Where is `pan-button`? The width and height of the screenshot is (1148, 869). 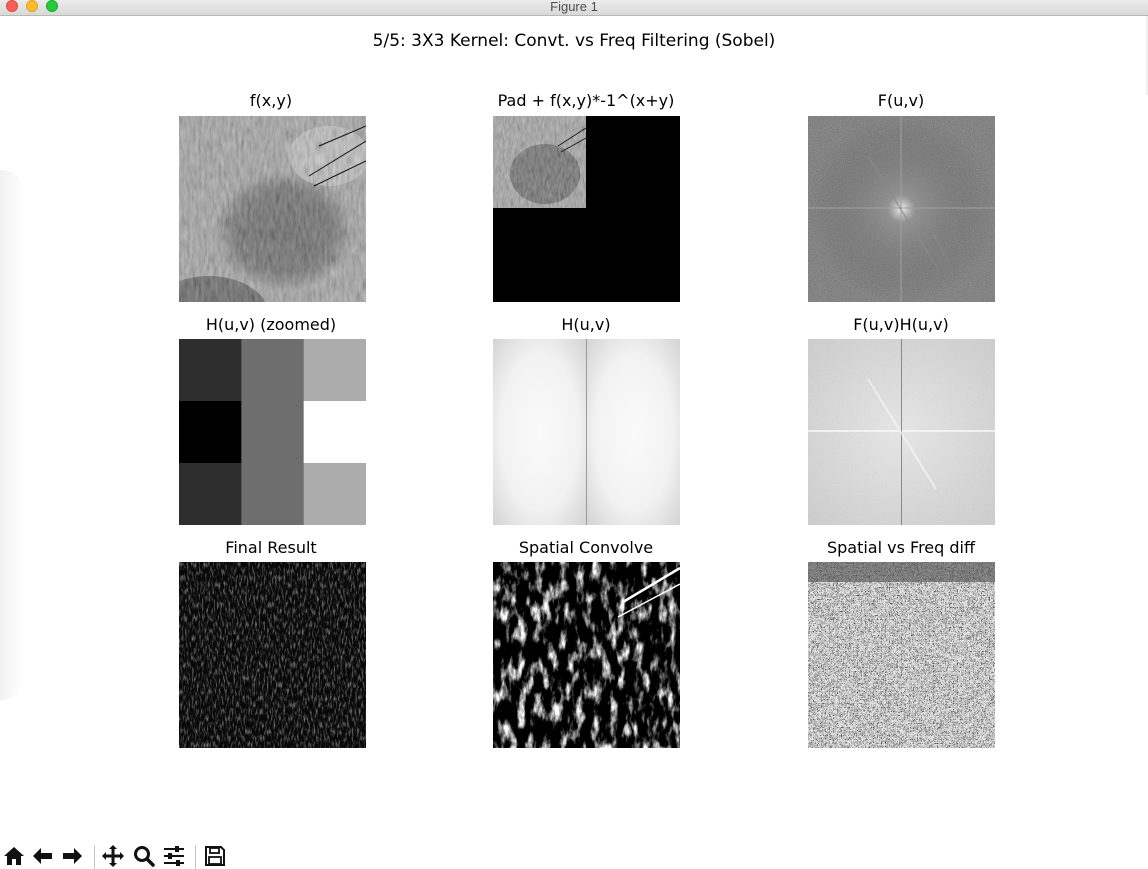 pan-button is located at coordinates (113, 856).